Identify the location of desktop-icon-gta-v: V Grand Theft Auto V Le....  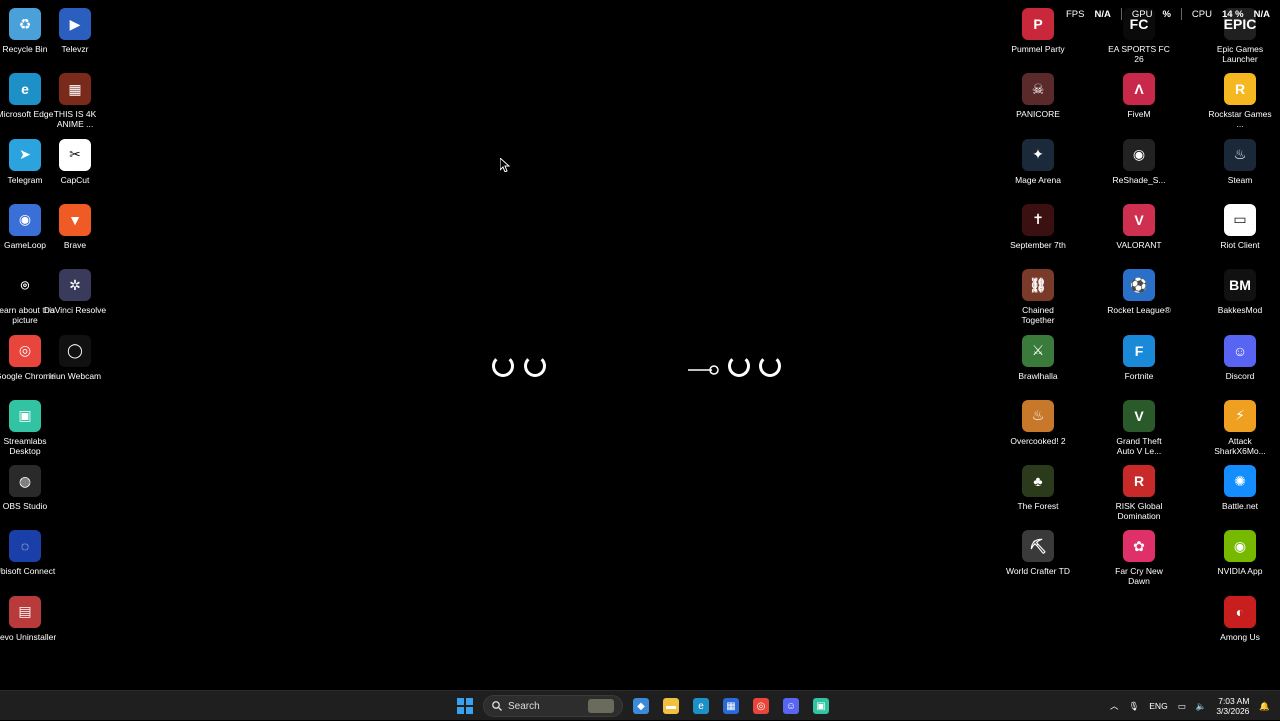
(1139, 427).